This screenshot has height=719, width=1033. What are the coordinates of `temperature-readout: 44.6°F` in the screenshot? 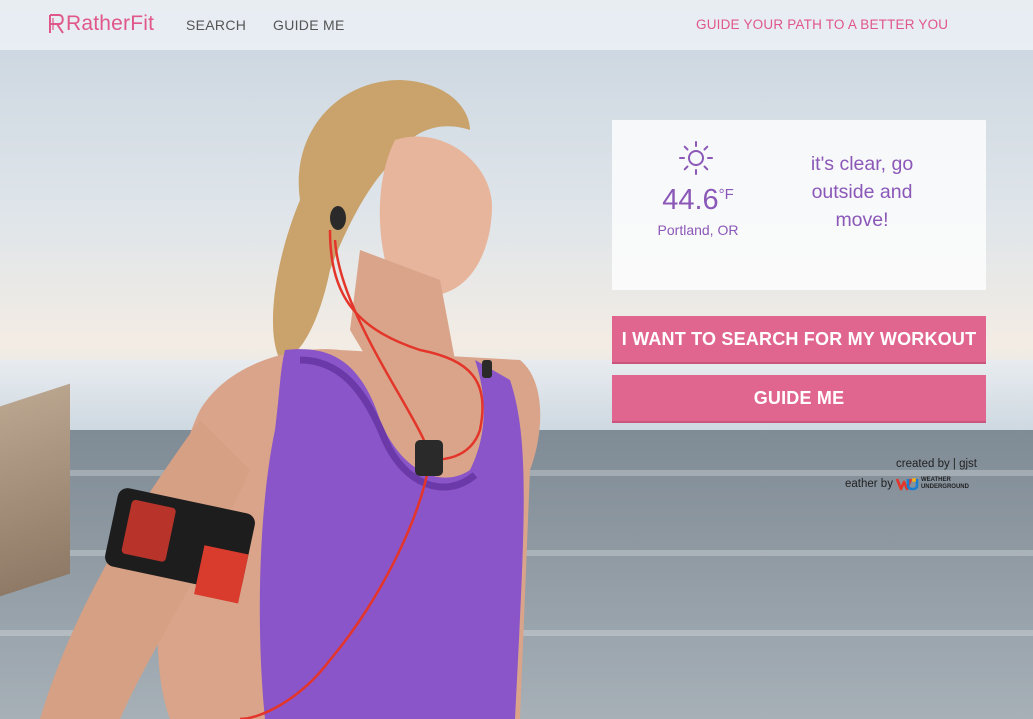 It's located at (698, 200).